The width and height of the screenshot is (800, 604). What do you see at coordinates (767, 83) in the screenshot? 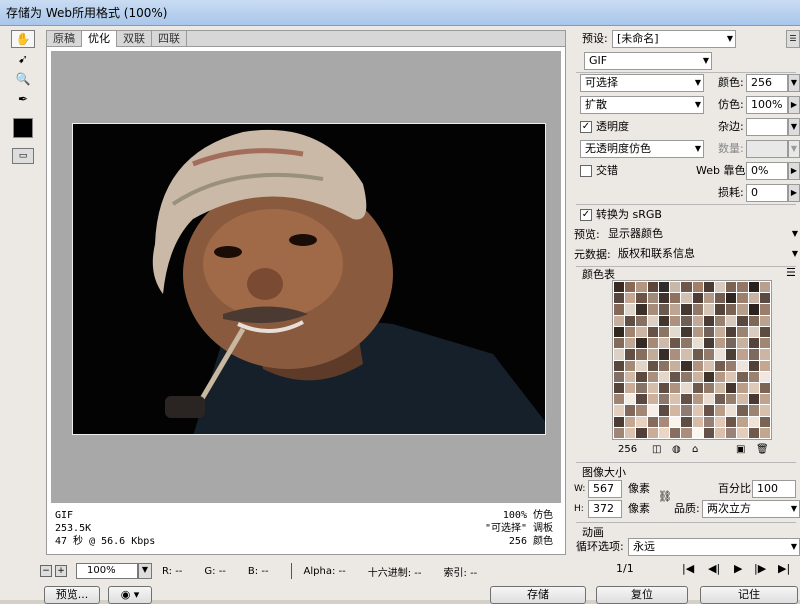
I see `colors-input: 256` at bounding box center [767, 83].